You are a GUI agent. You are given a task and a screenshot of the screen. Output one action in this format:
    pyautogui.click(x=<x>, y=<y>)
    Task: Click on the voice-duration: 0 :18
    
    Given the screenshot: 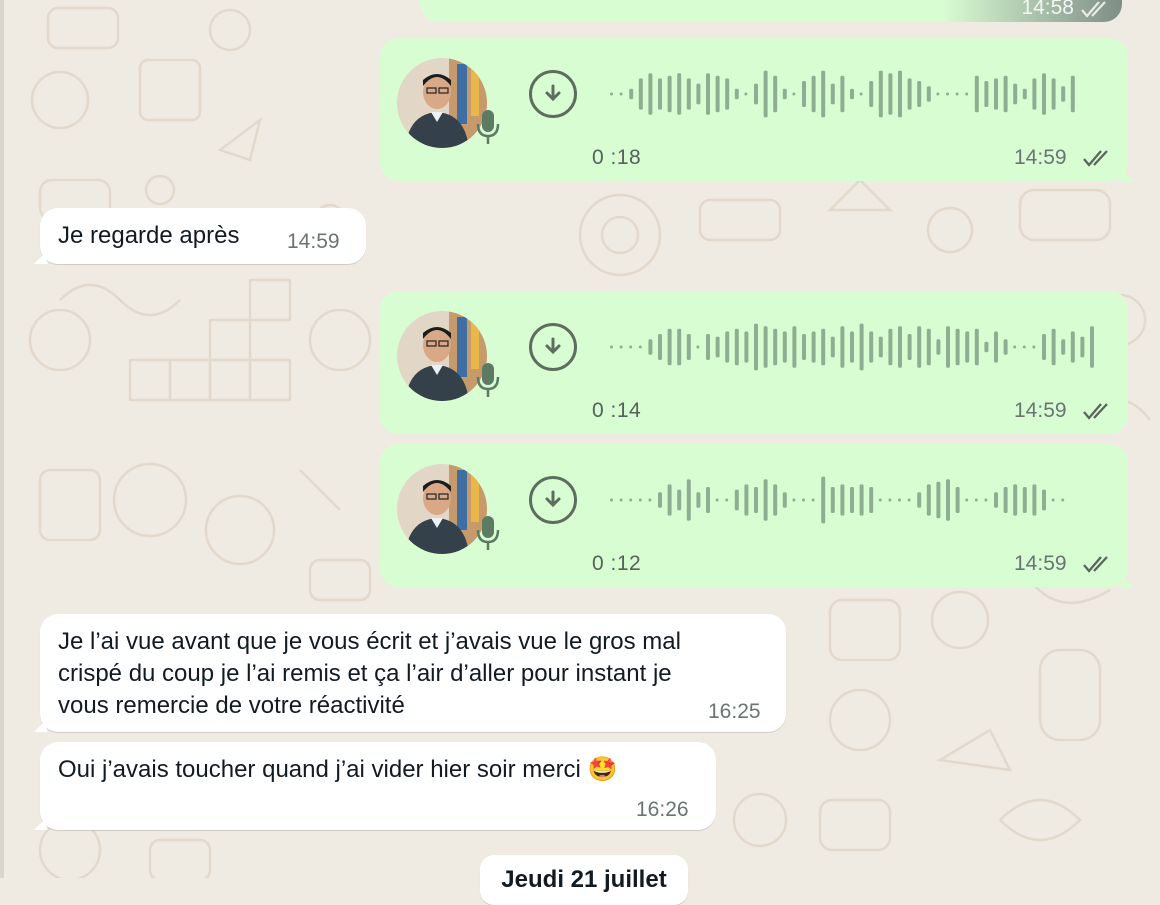 What is the action you would take?
    pyautogui.click(x=617, y=157)
    